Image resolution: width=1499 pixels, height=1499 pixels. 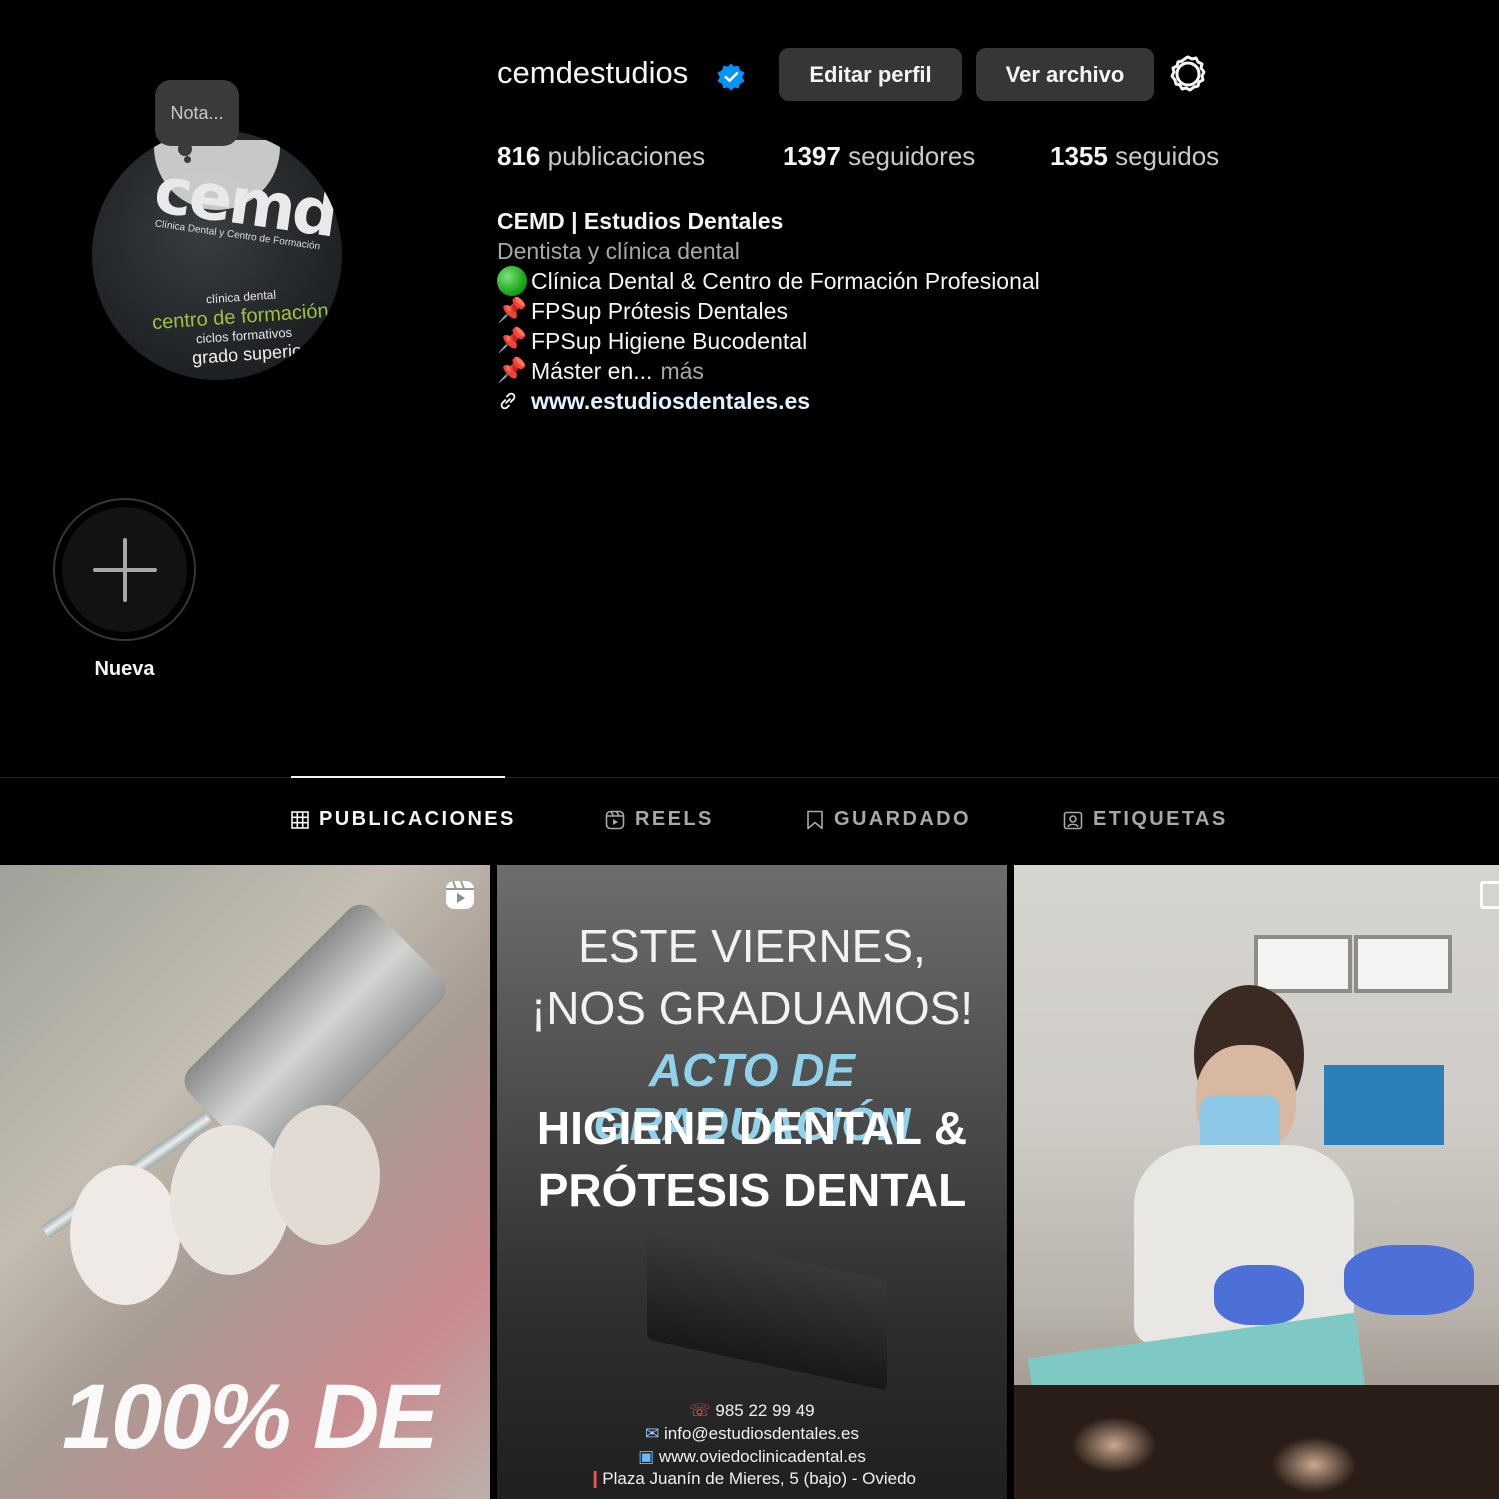 What do you see at coordinates (700, 1410) in the screenshot?
I see `phone-icon: ☏` at bounding box center [700, 1410].